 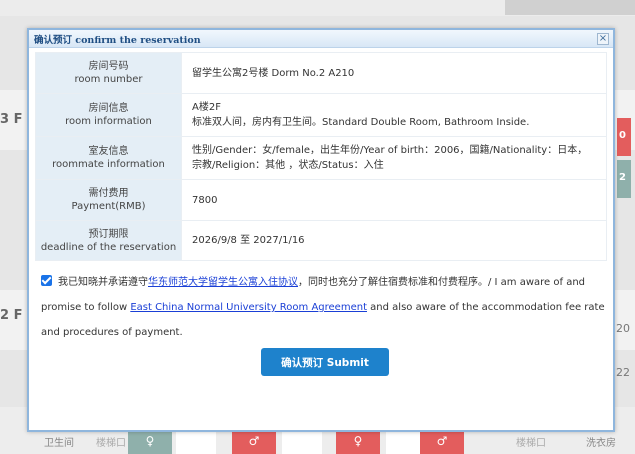 I want to click on submit-button: 确认预订 Submit, so click(x=325, y=362).